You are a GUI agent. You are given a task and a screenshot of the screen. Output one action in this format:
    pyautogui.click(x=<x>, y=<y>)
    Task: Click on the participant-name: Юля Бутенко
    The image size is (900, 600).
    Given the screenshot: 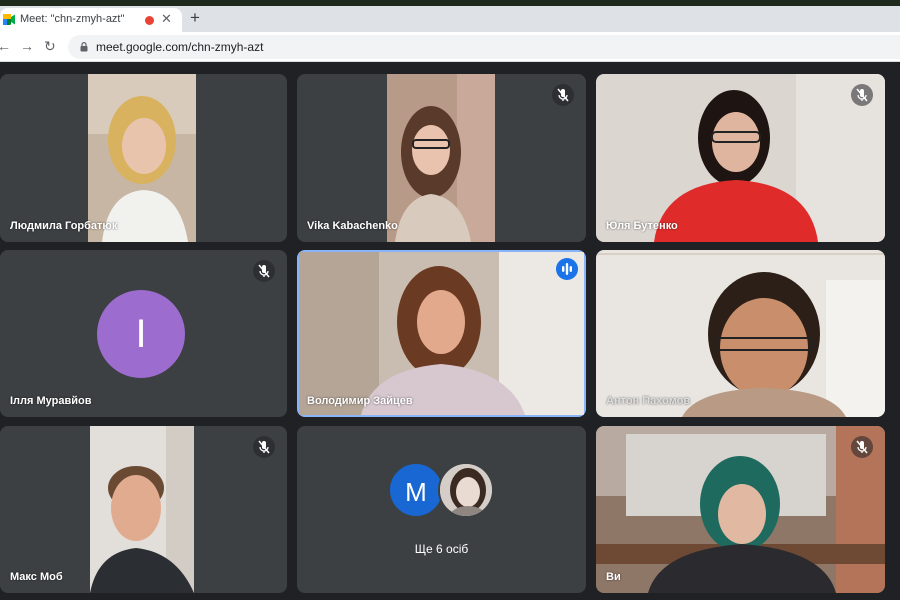 What is the action you would take?
    pyautogui.click(x=642, y=226)
    